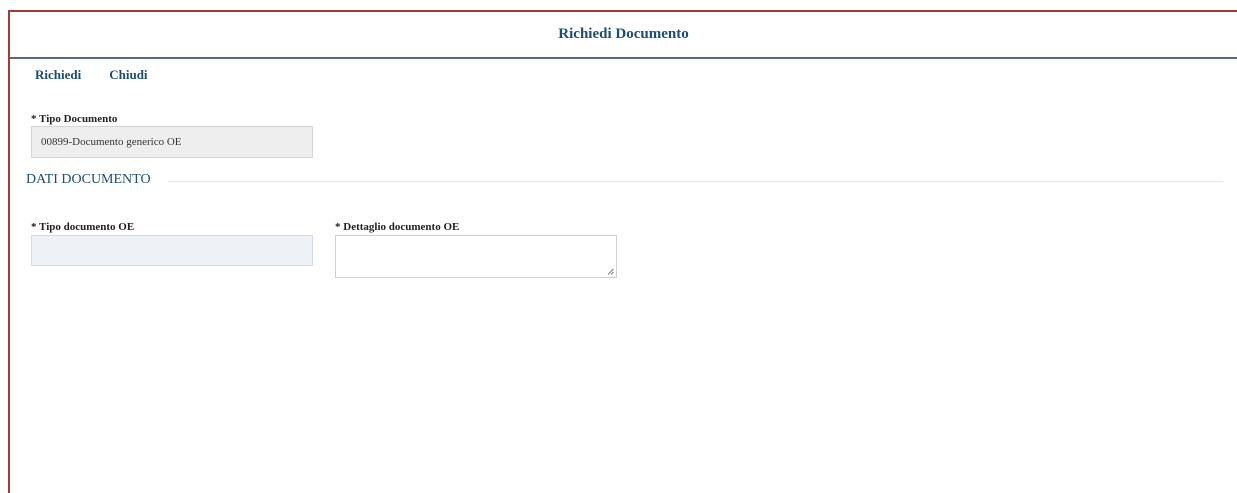  Describe the element at coordinates (83, 227) in the screenshot. I see `tipo-documento-oe-label: * Tipo documento OE` at that location.